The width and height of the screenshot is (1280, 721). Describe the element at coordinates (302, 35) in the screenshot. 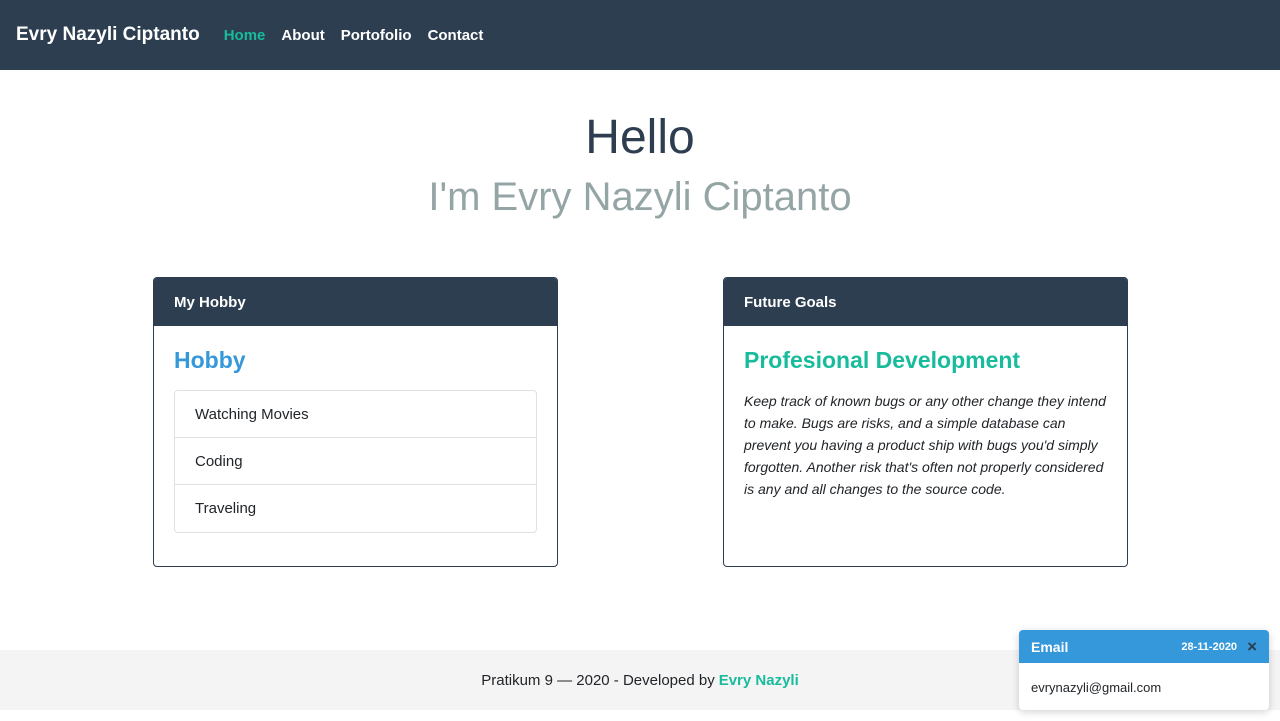

I see `nav-link-about: About` at that location.